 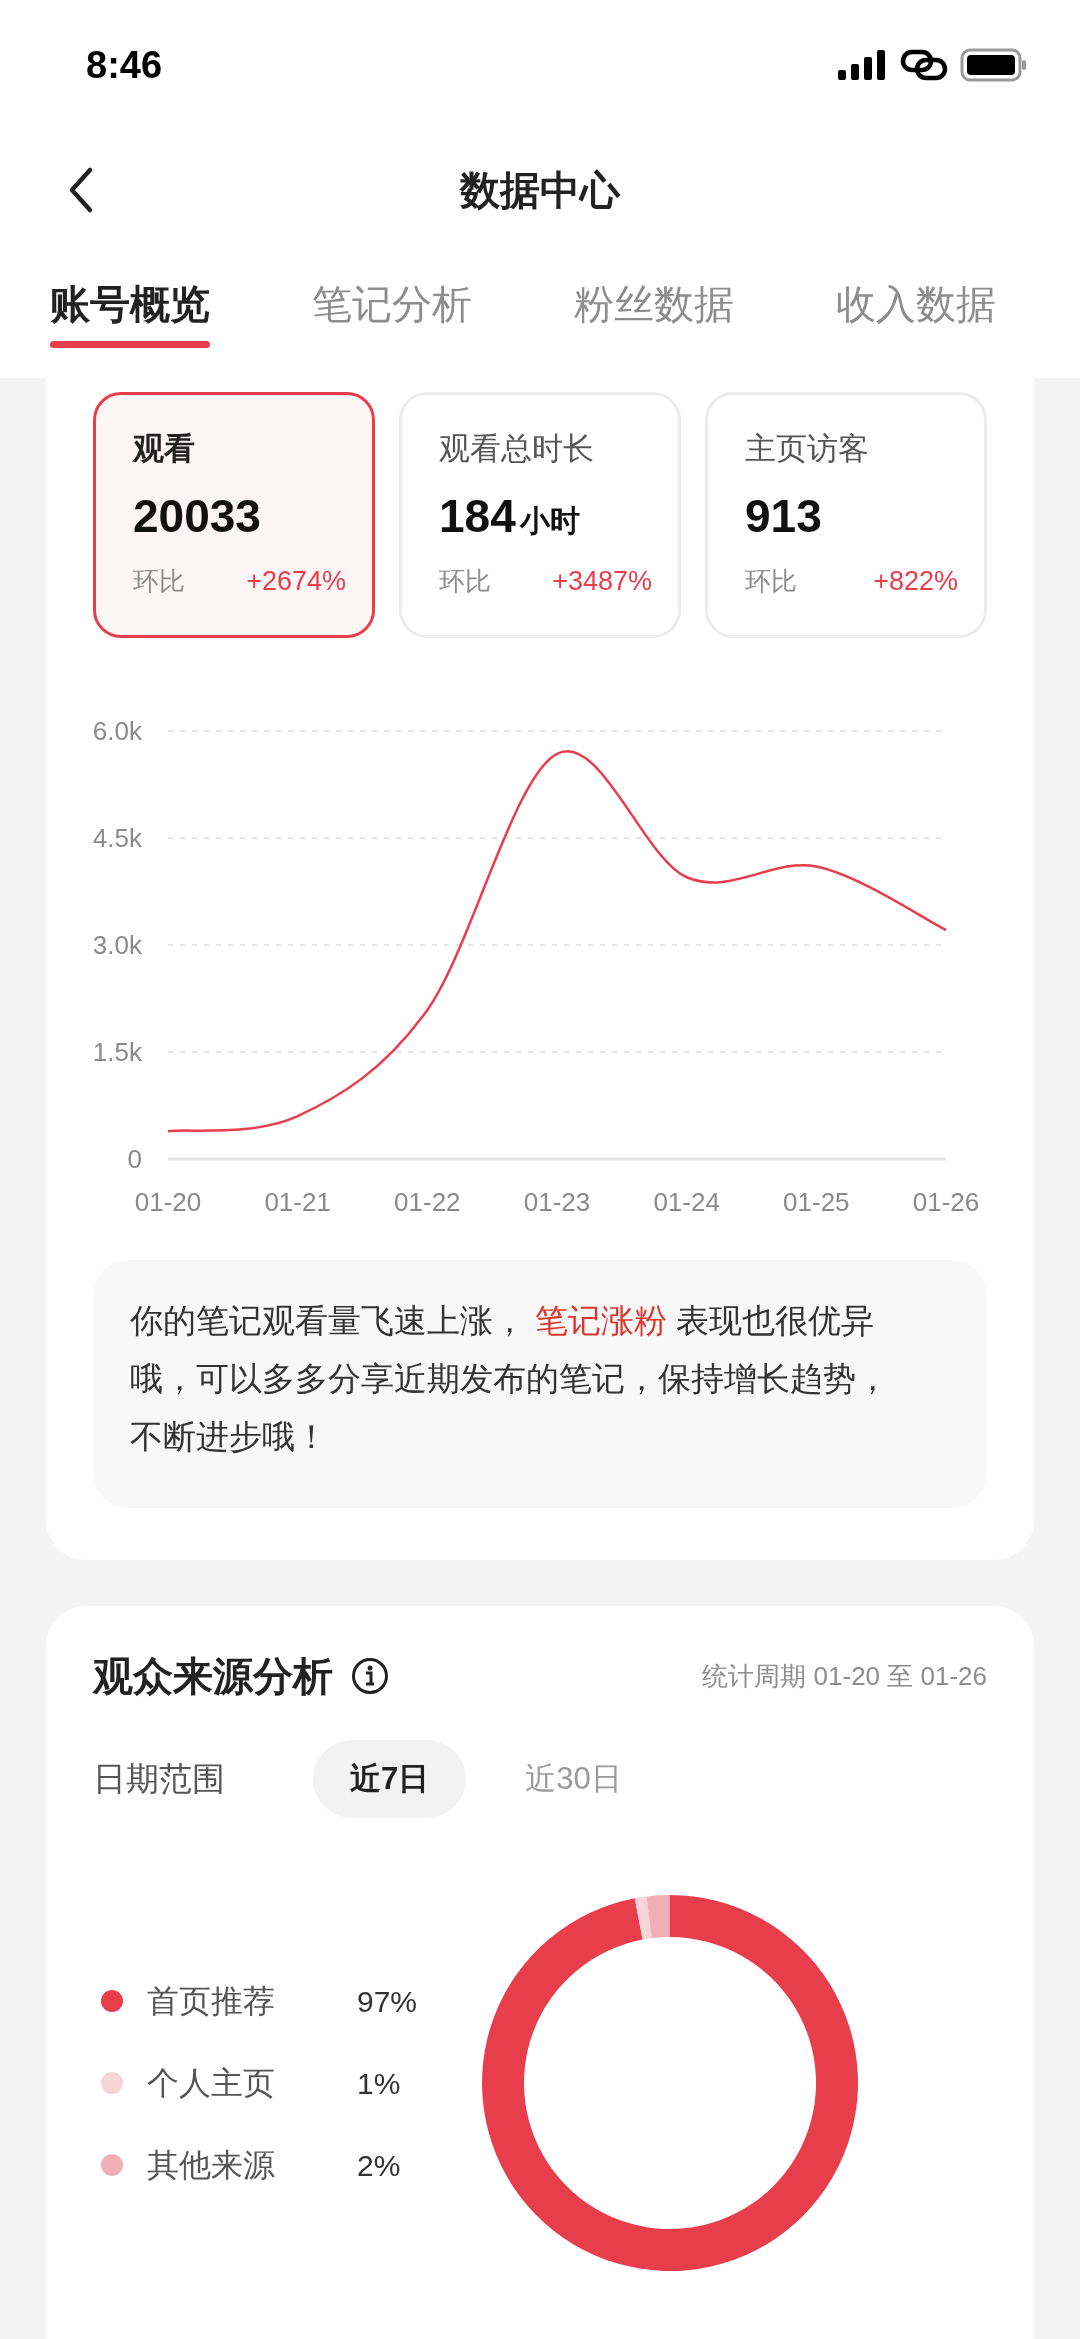 I want to click on signal-icon, so click(x=863, y=65).